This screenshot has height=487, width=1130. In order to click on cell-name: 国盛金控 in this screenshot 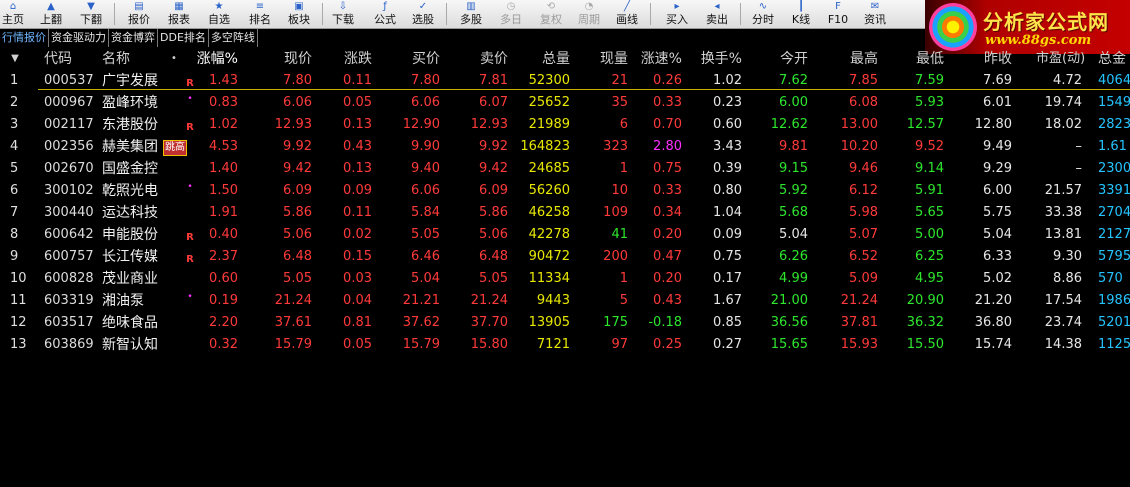, I will do `click(130, 169)`.